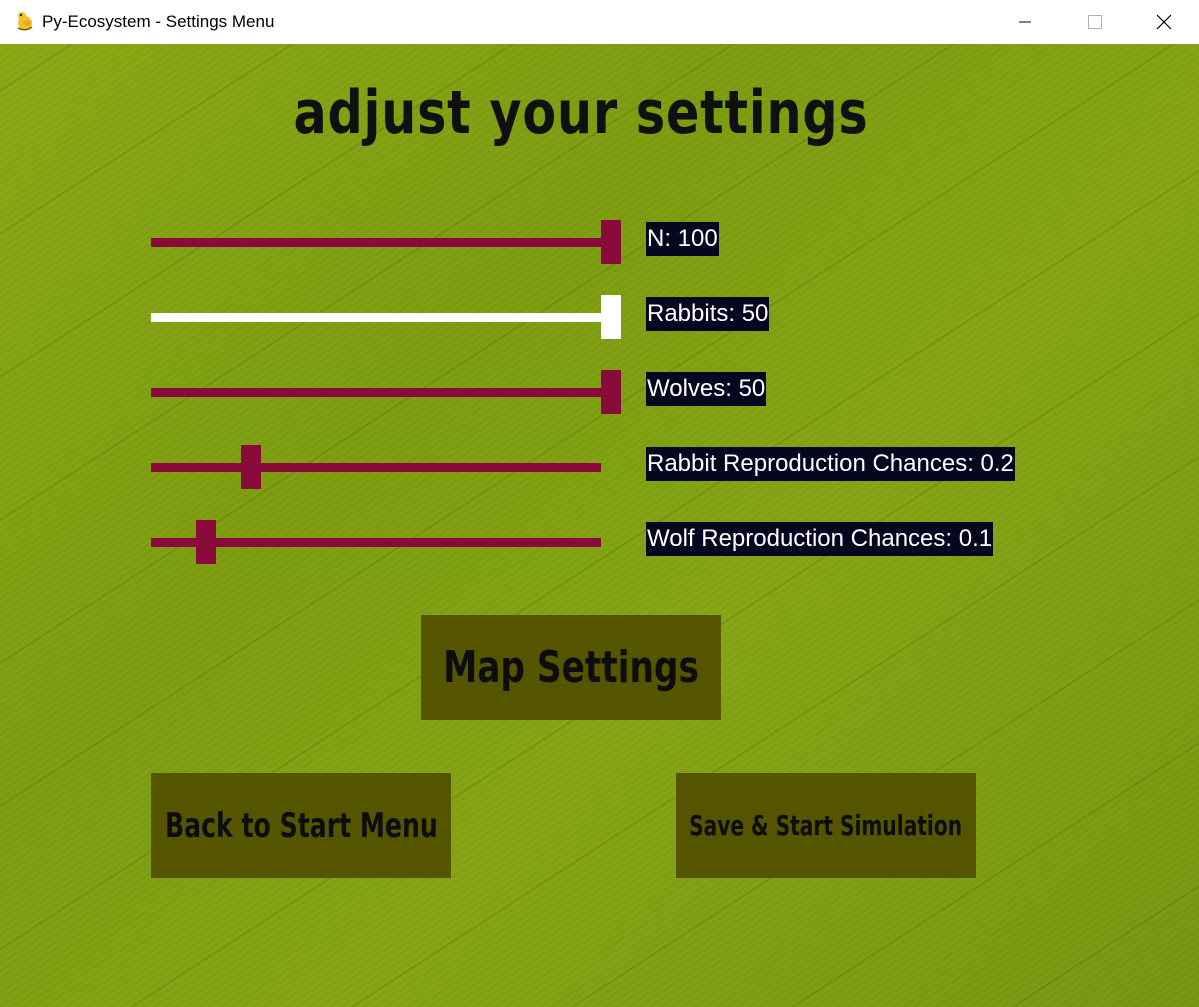 The height and width of the screenshot is (1007, 1199). I want to click on minimize-icon, so click(1025, 22).